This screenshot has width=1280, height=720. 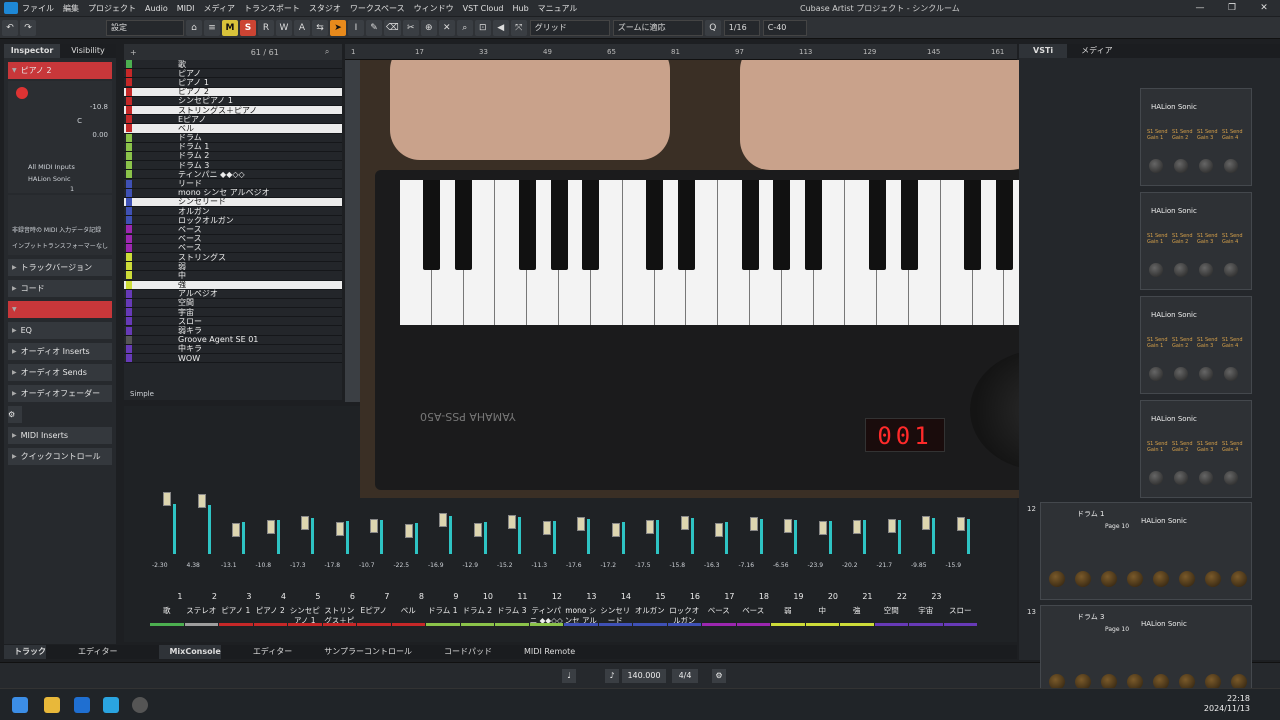 What do you see at coordinates (327, 52) in the screenshot?
I see `search-icon: ⌕` at bounding box center [327, 52].